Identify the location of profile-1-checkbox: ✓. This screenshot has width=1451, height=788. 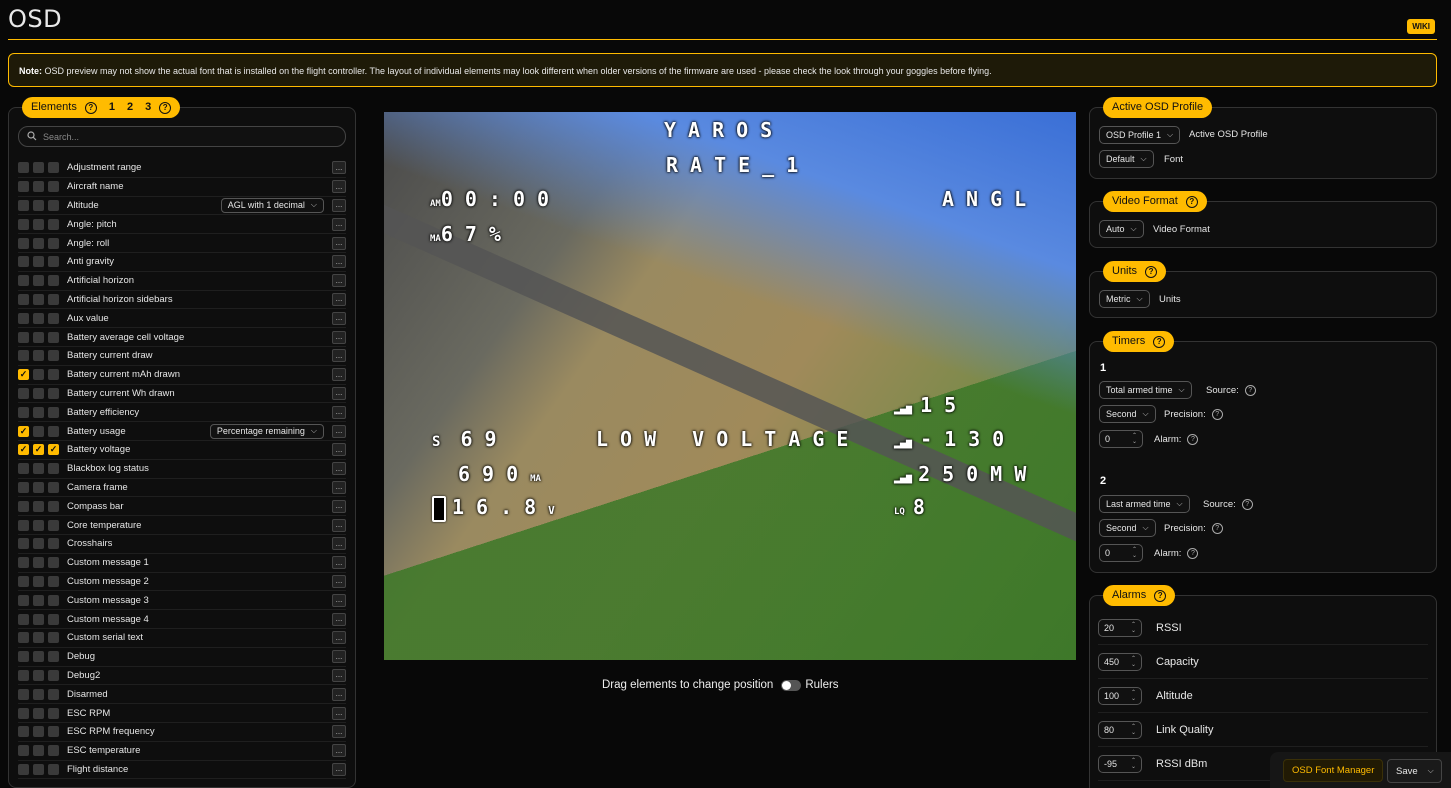
(23, 431).